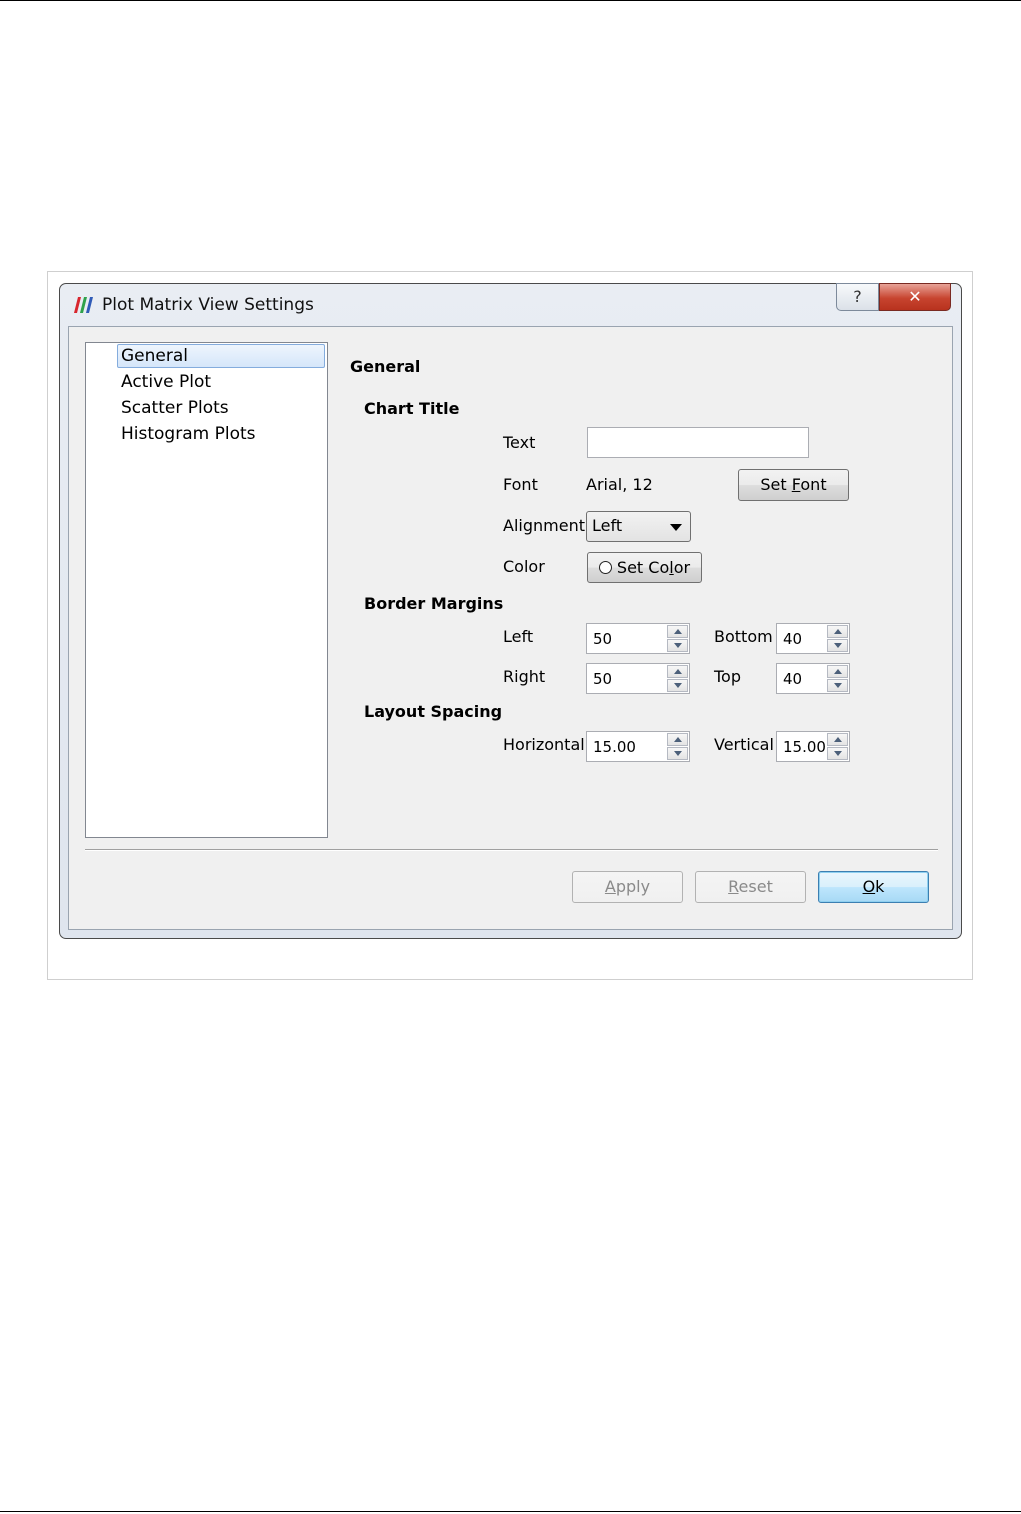 The width and height of the screenshot is (1021, 1514). Describe the element at coordinates (510, 0) in the screenshot. I see `page-top-rule` at that location.